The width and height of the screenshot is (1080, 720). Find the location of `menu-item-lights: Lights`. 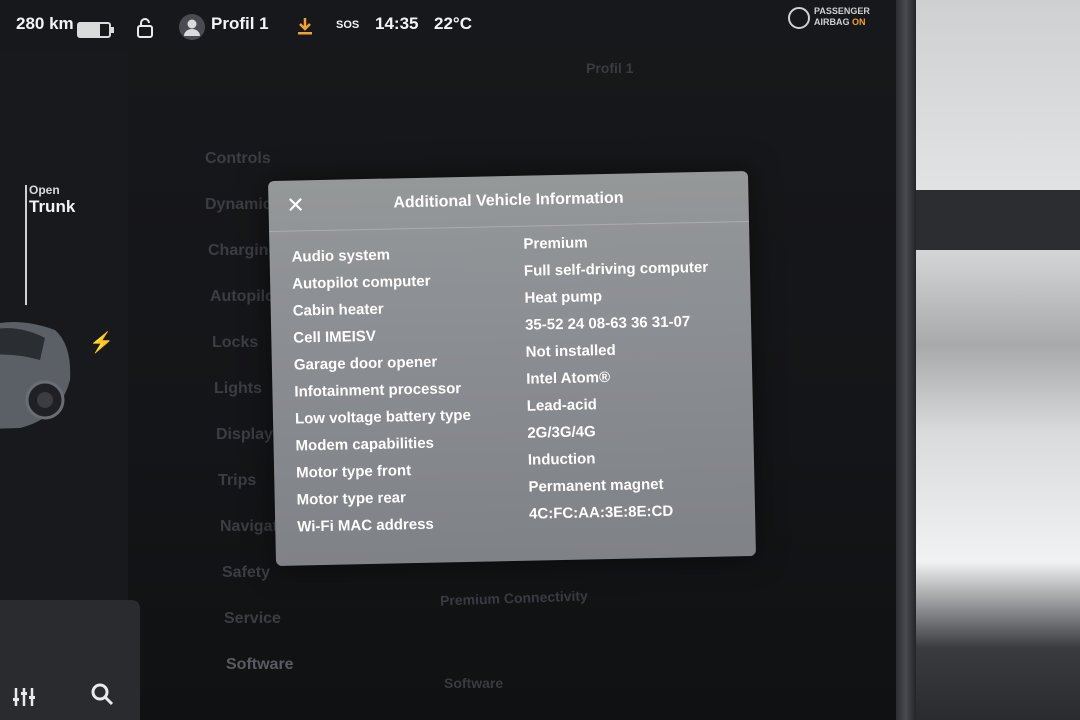

menu-item-lights: Lights is located at coordinates (238, 389).